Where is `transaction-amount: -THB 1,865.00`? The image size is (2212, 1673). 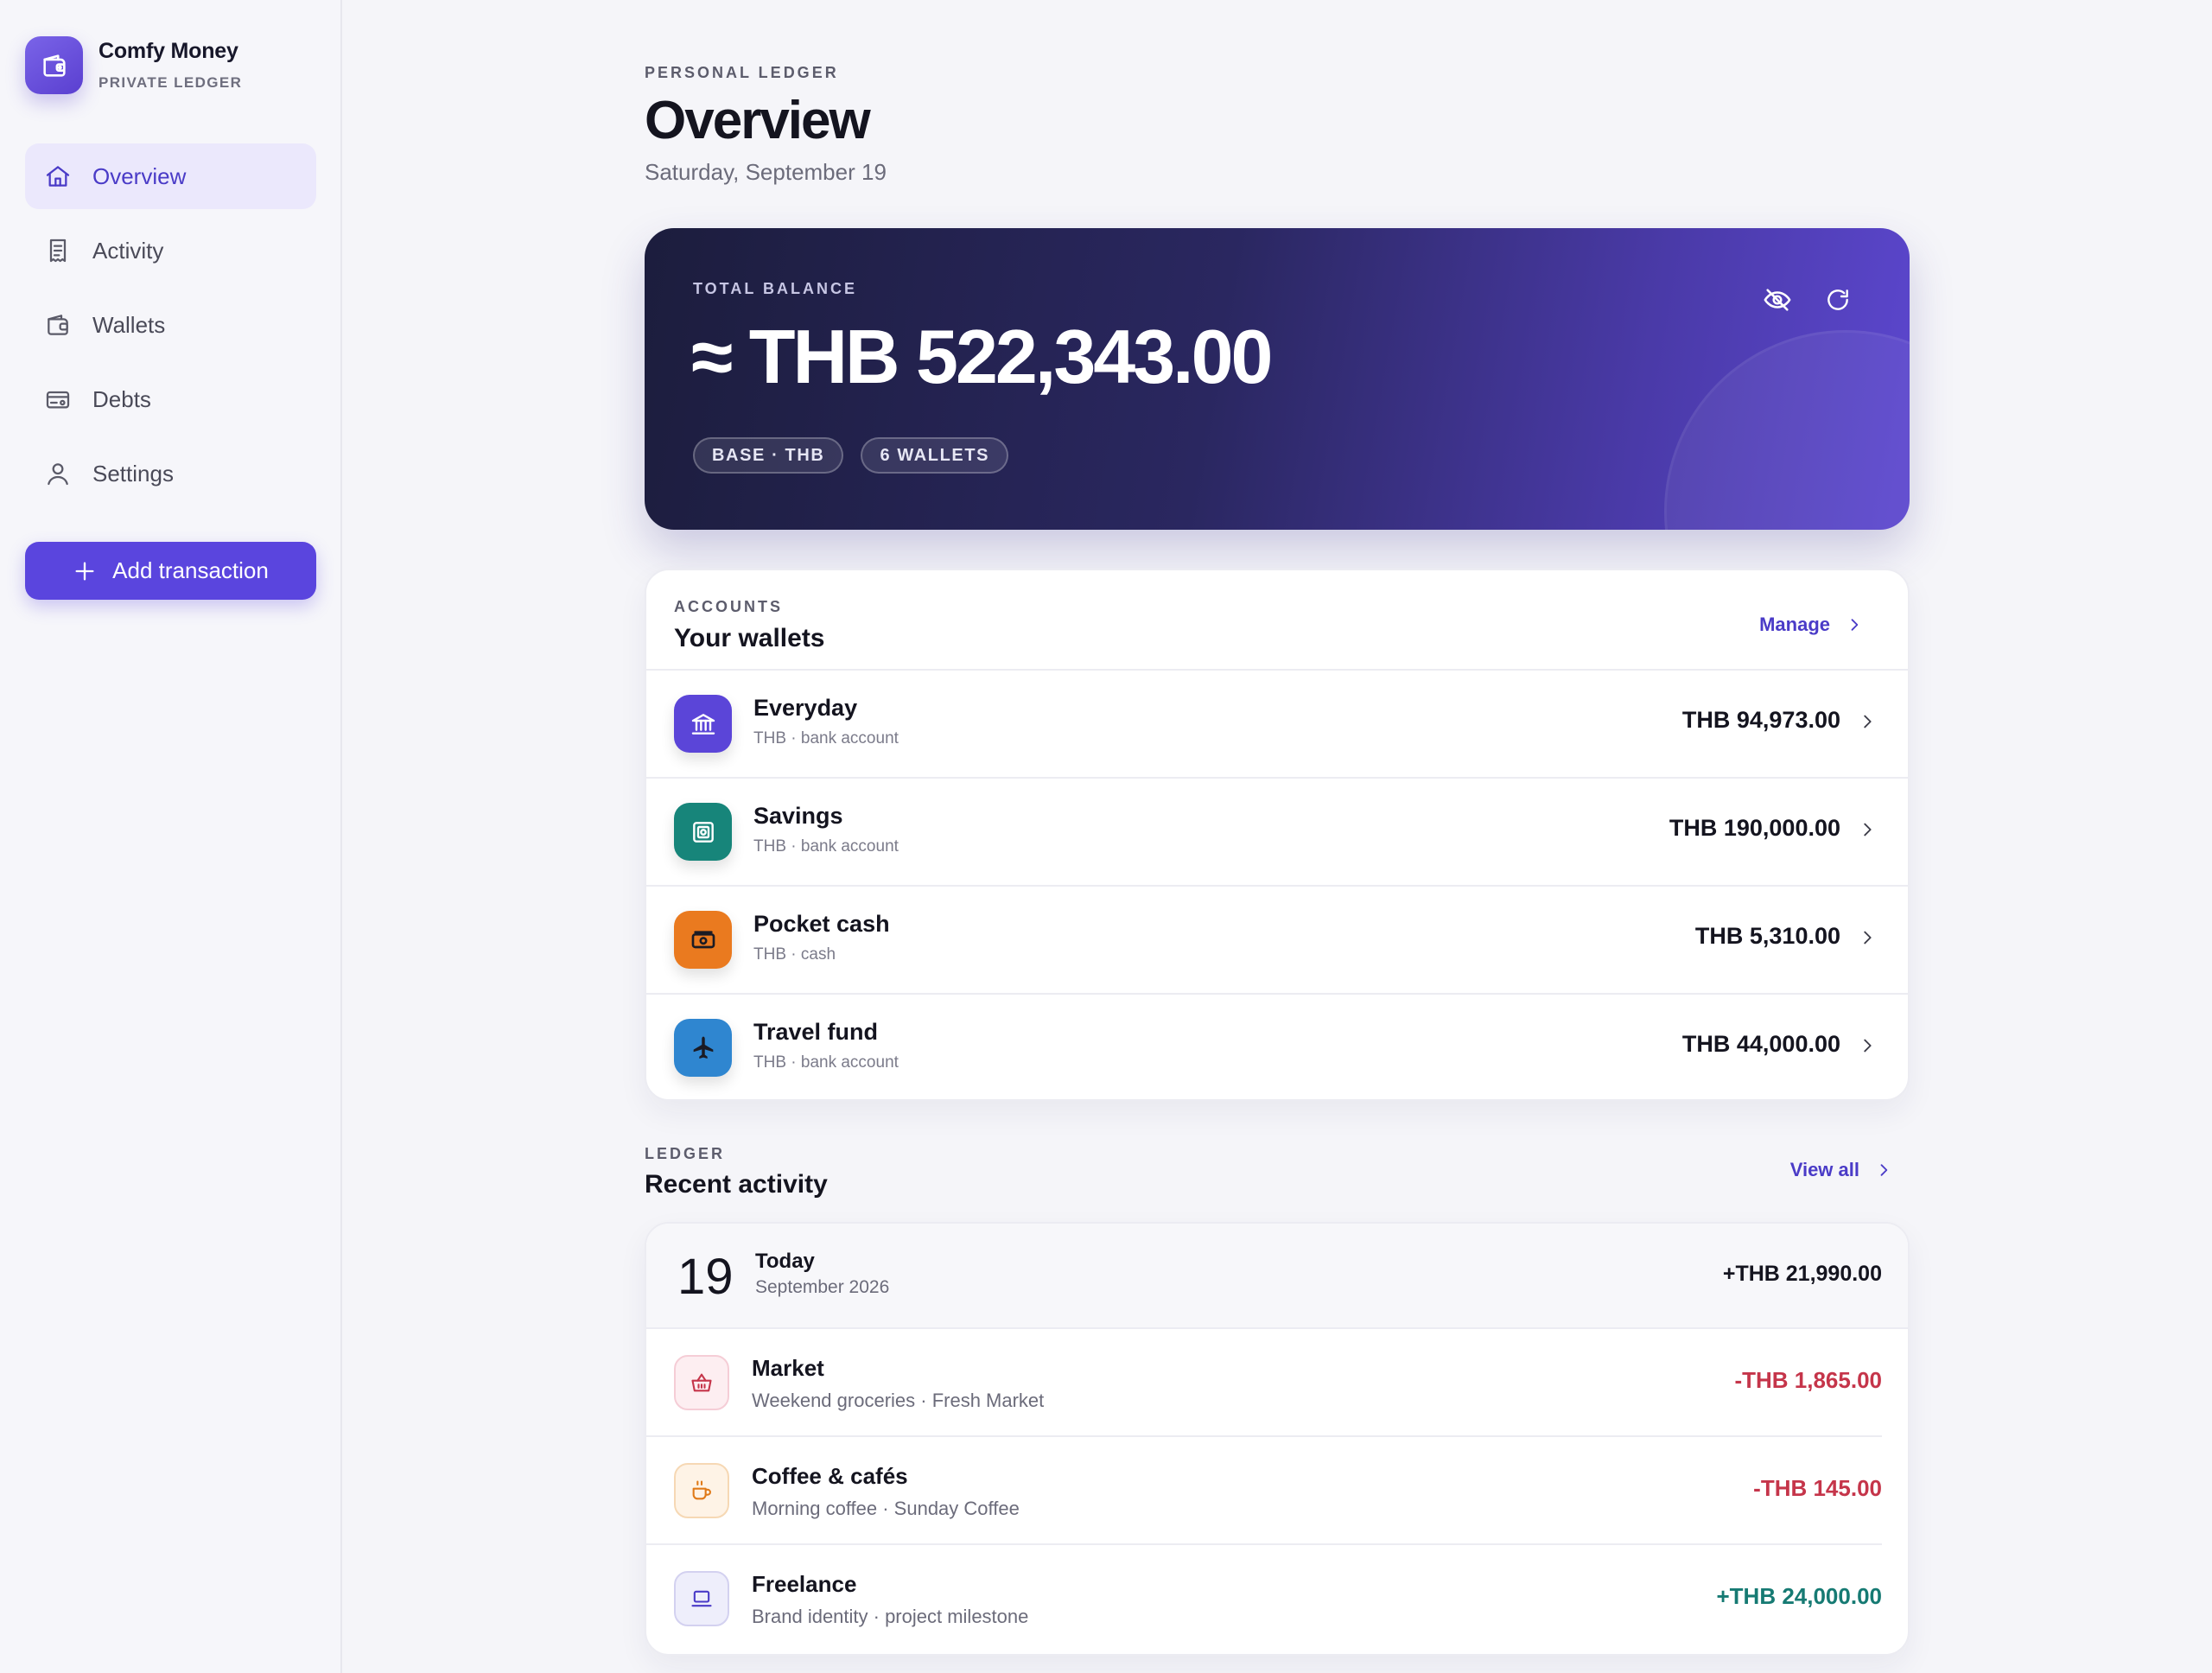
transaction-amount: -THB 1,865.00 is located at coordinates (1808, 1380).